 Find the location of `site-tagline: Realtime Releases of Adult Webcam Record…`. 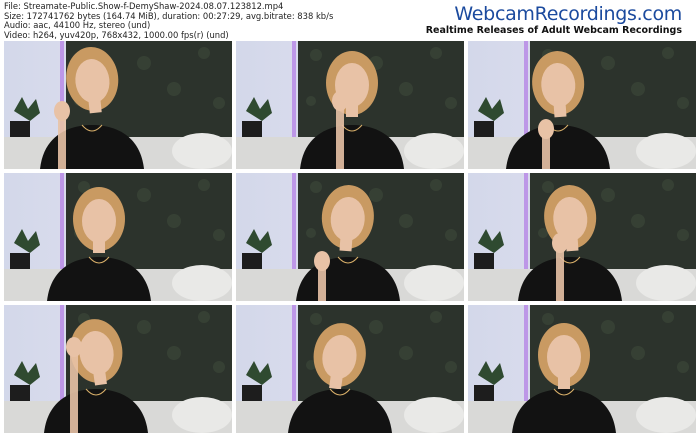

site-tagline: Realtime Releases of Adult Webcam Record… is located at coordinates (553, 30).